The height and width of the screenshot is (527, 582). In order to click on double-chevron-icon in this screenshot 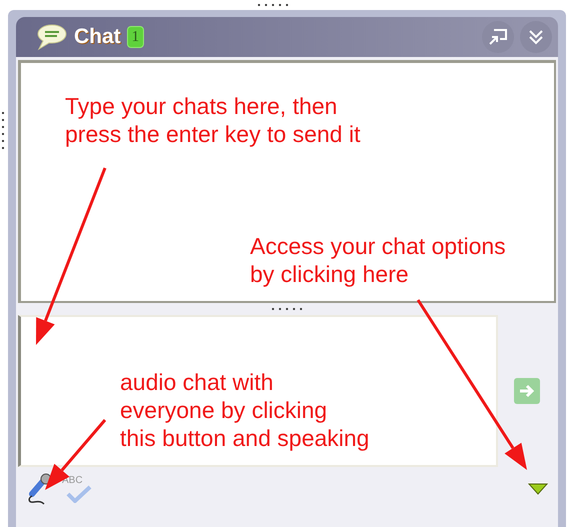, I will do `click(536, 37)`.